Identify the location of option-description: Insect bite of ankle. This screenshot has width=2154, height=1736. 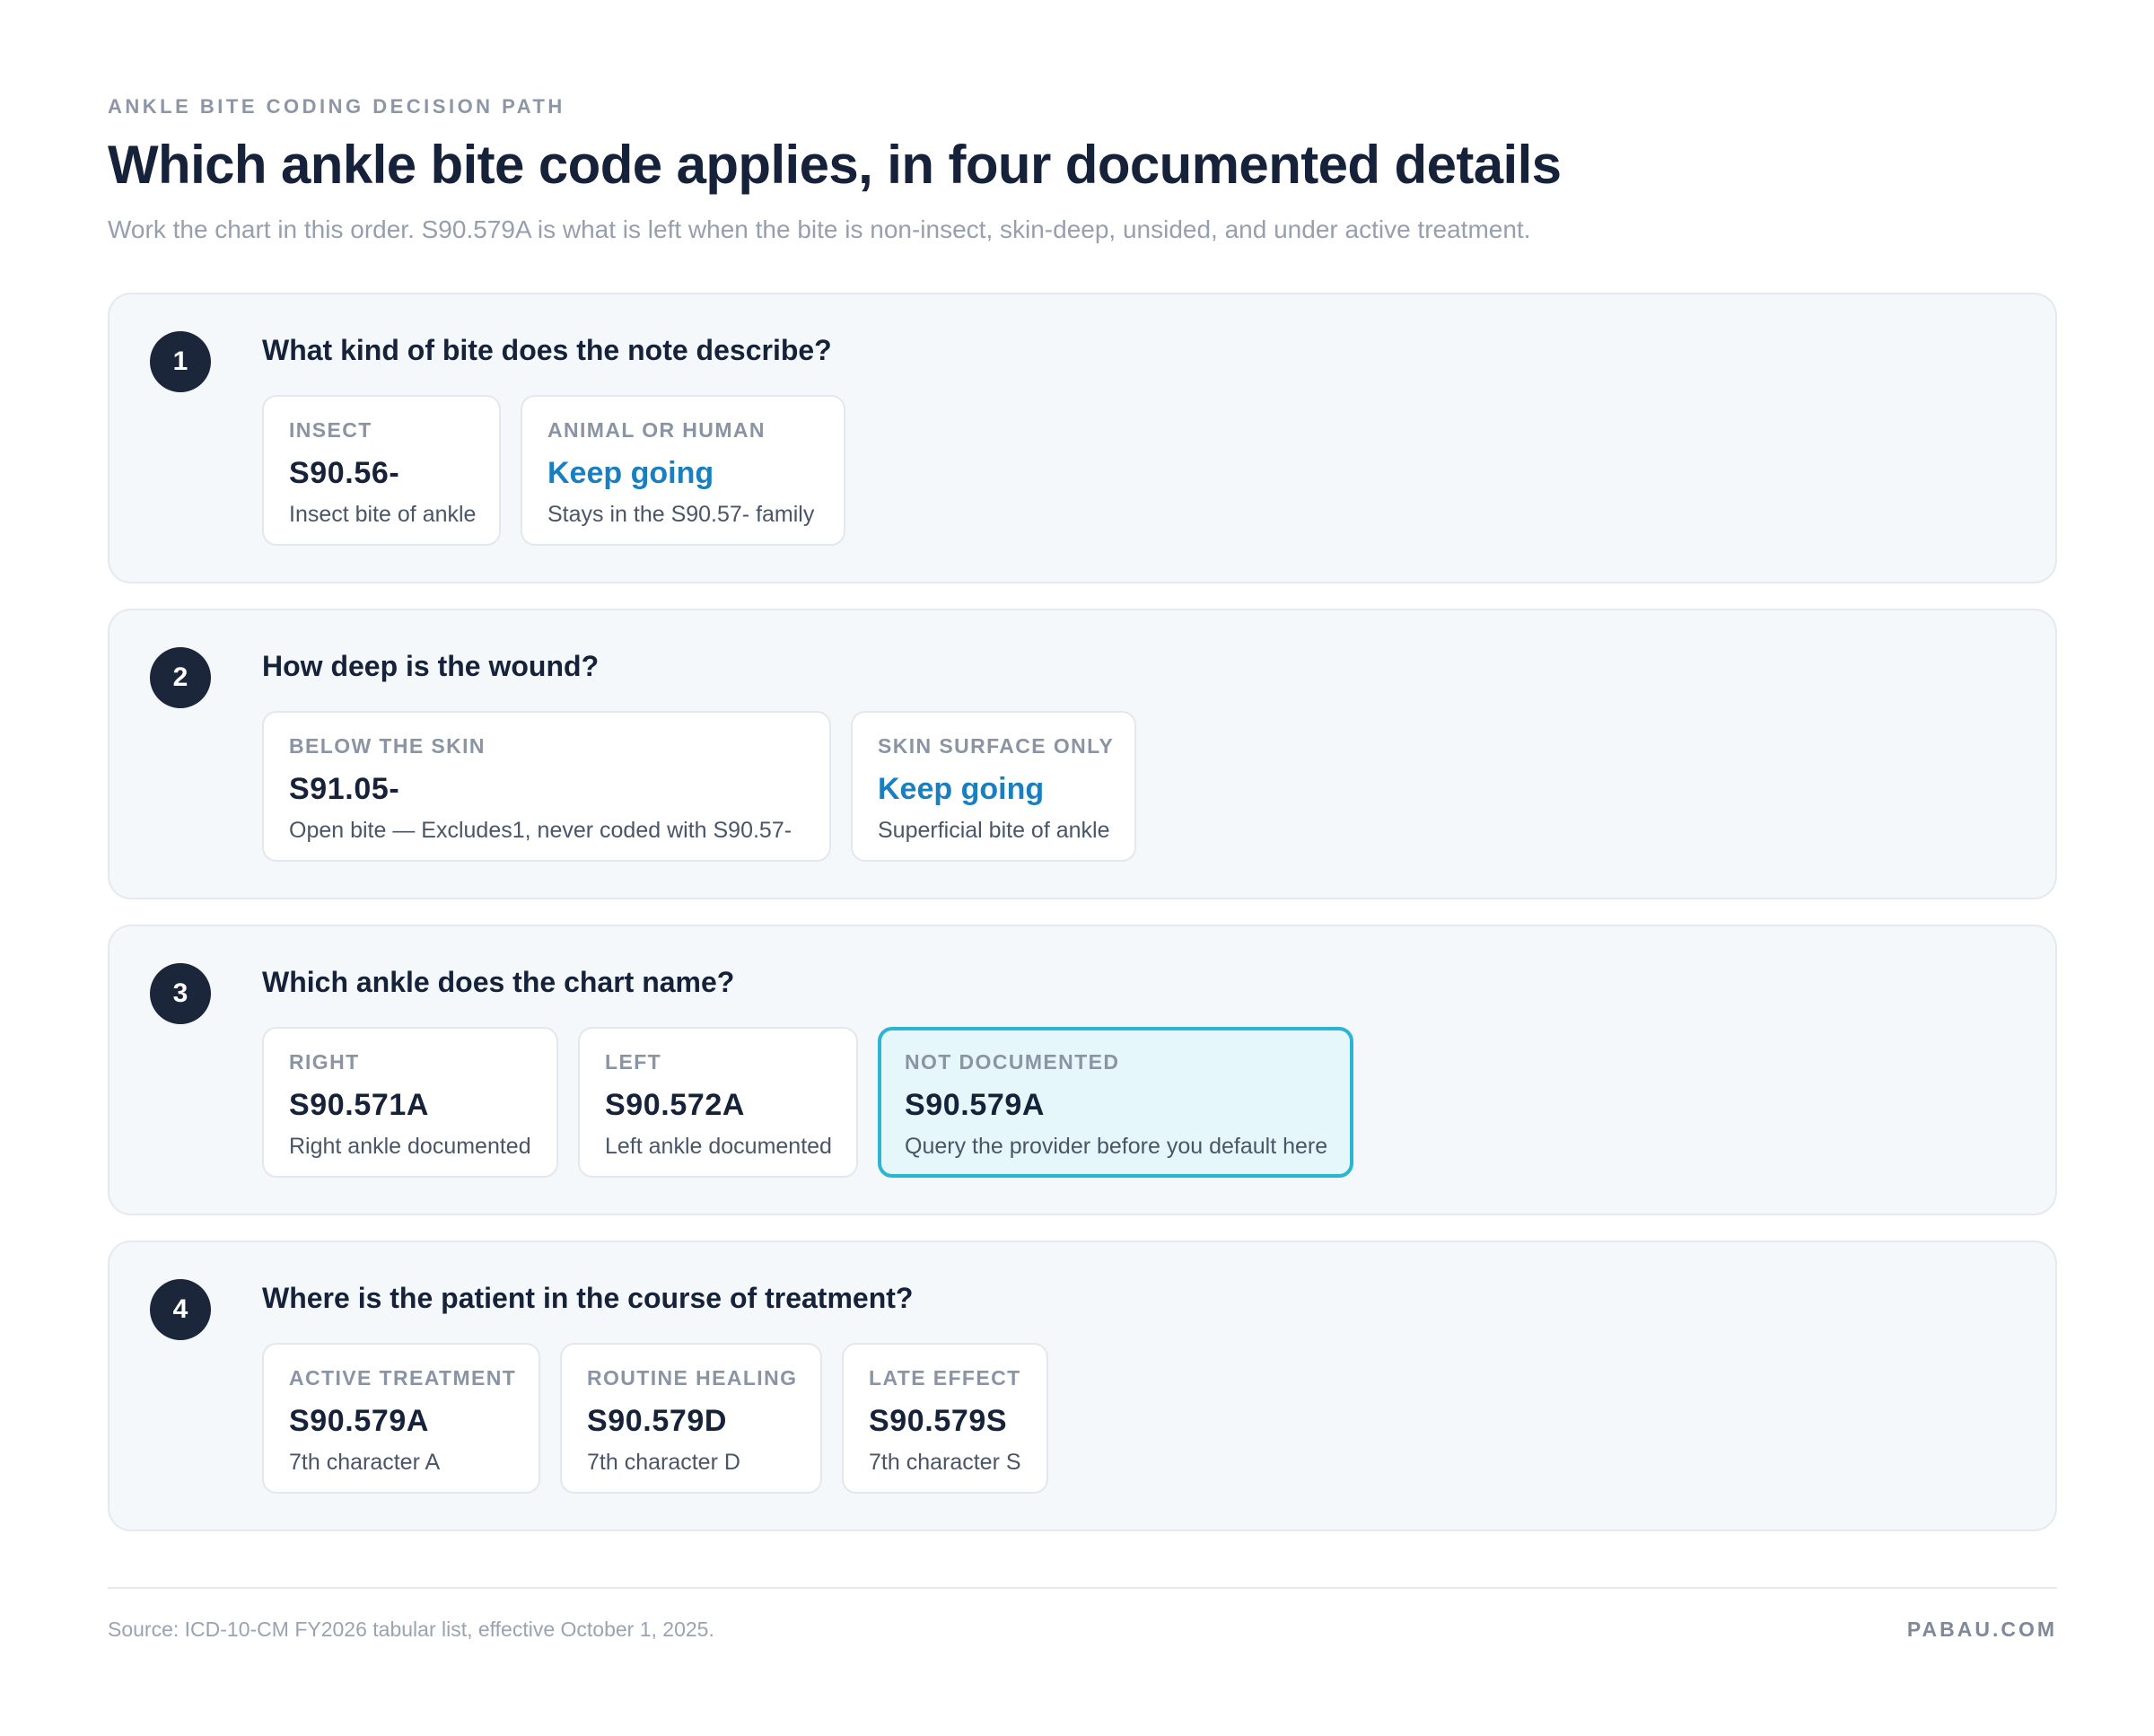
(383, 514).